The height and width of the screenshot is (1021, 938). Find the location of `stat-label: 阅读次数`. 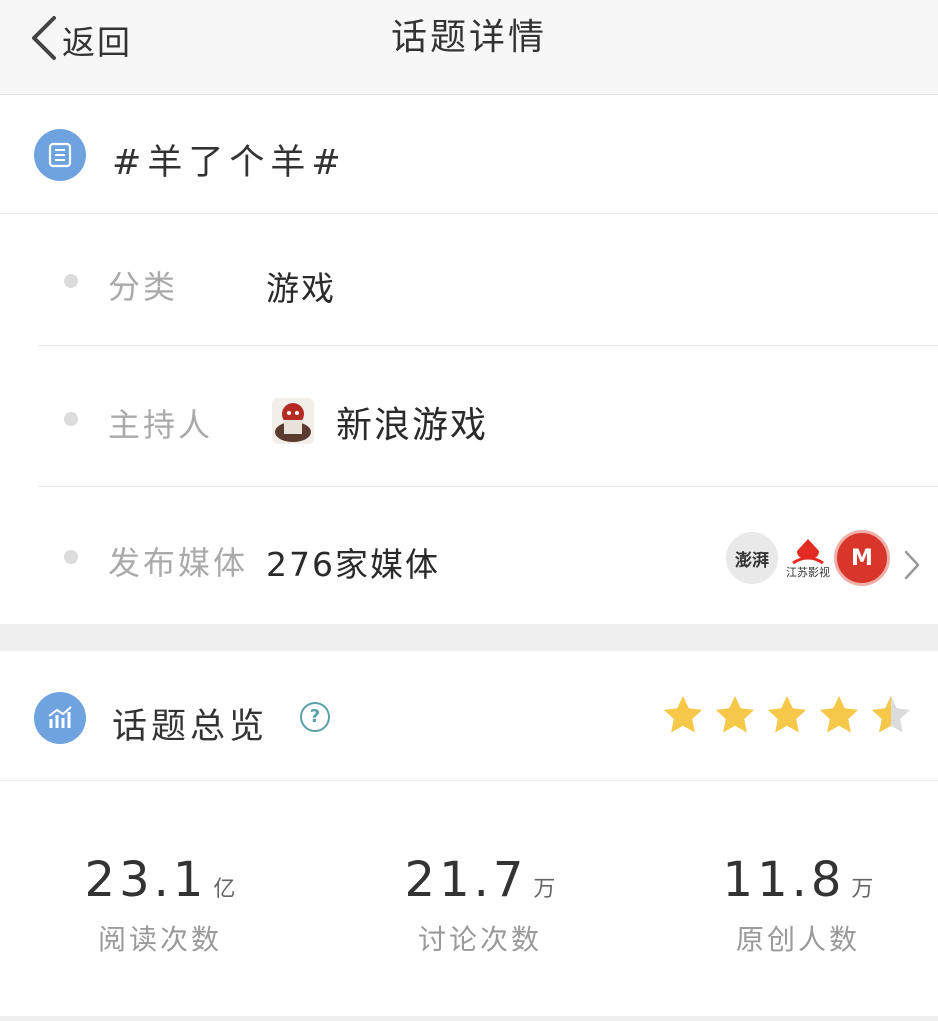

stat-label: 阅读次数 is located at coordinates (159, 939).